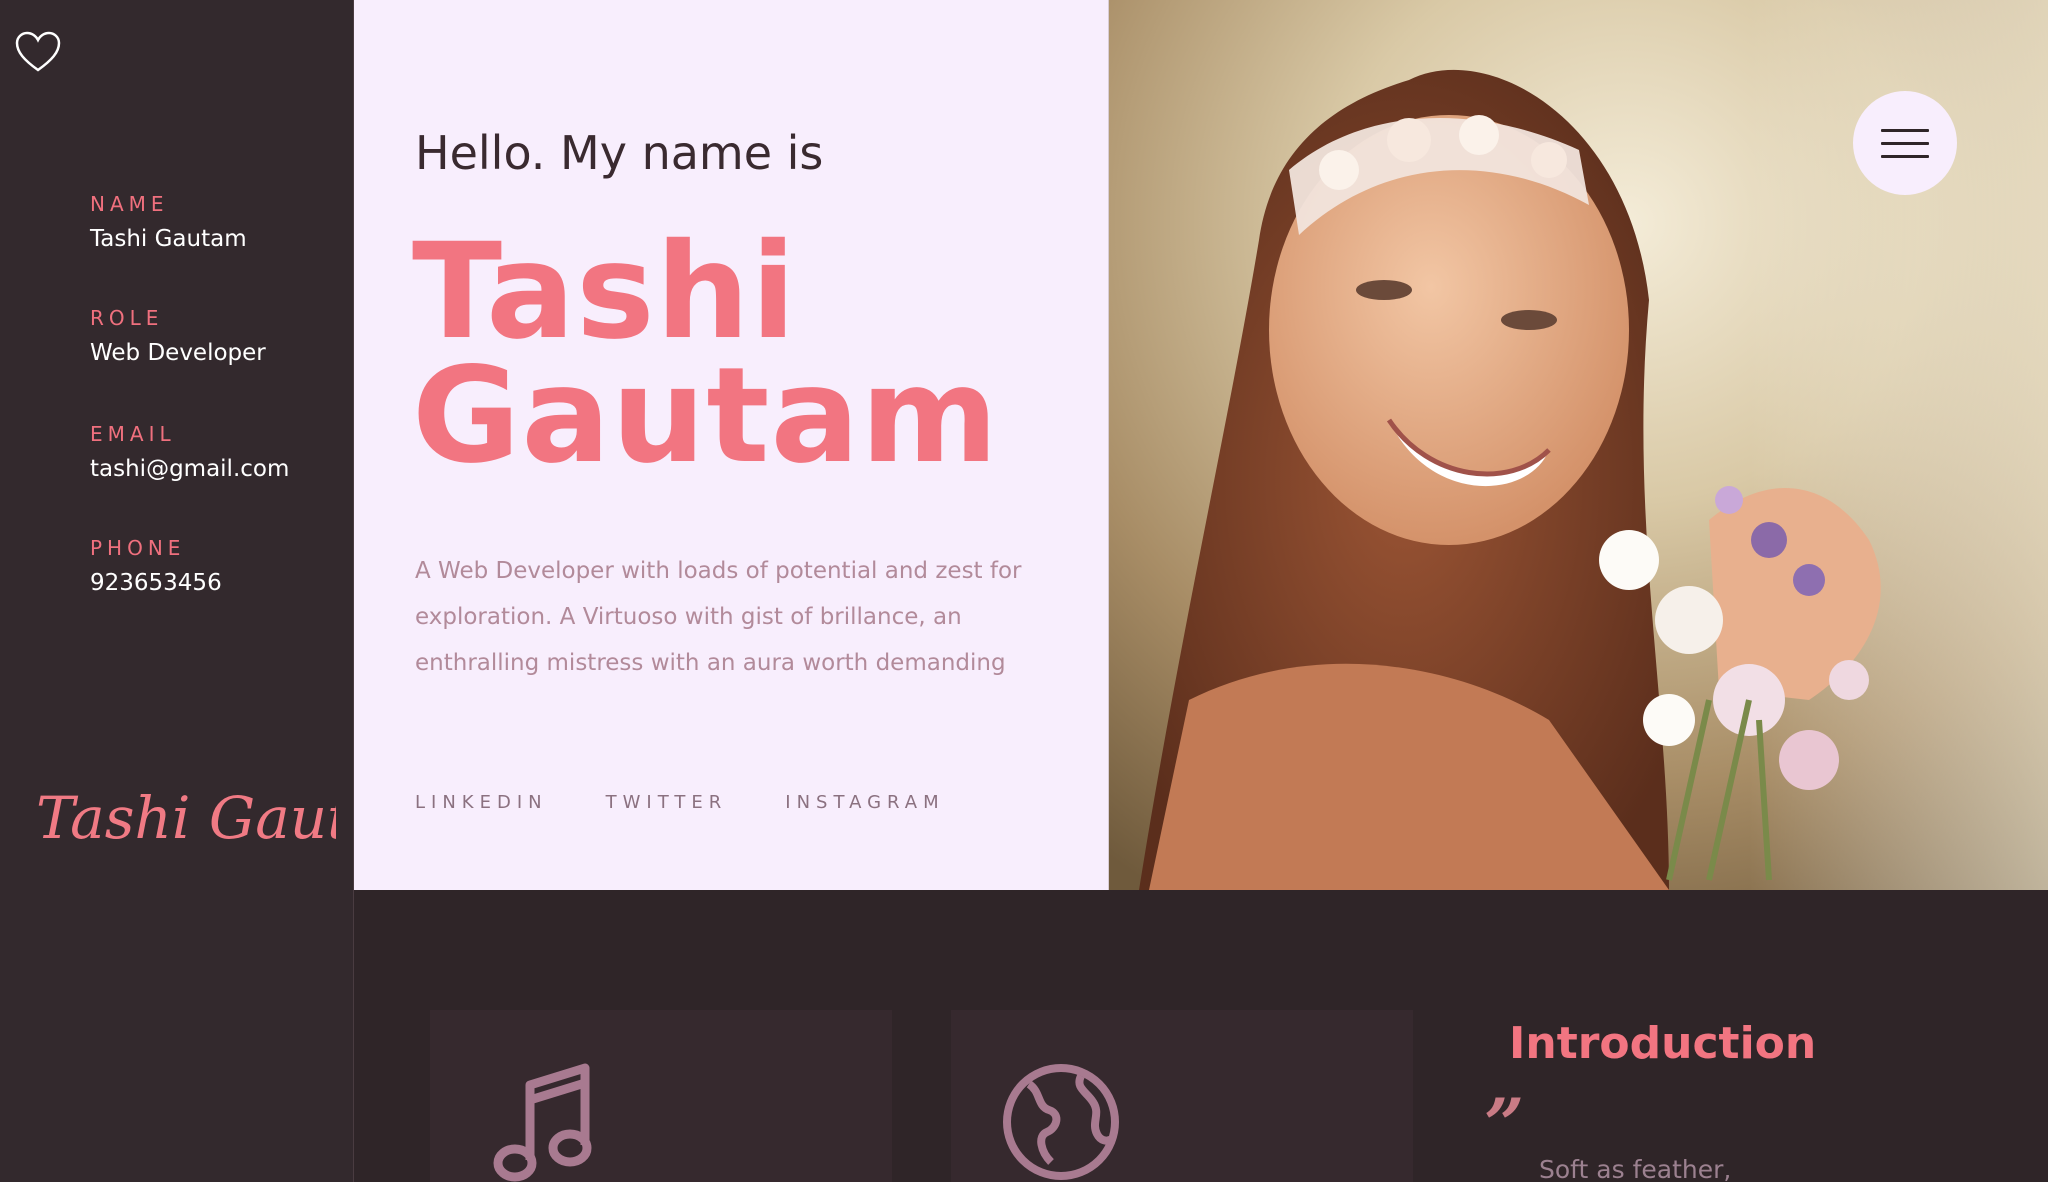  I want to click on hero-name: Tashi Gautam, so click(706, 354).